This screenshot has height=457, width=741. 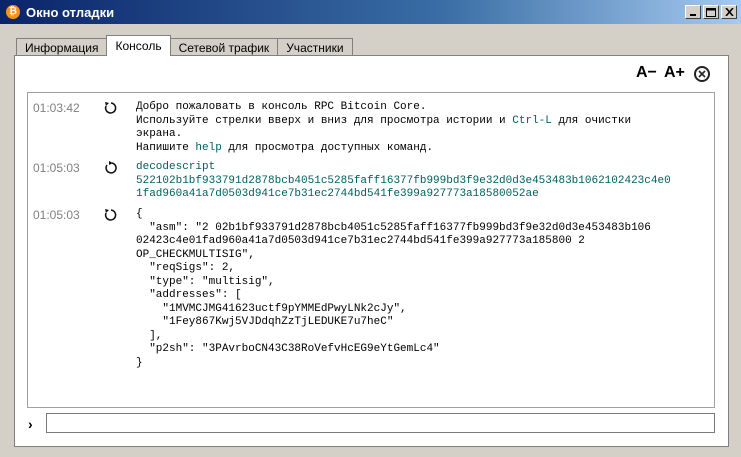 What do you see at coordinates (195, 254) in the screenshot?
I see `message-line: OP_CHECKMULTISIG",` at bounding box center [195, 254].